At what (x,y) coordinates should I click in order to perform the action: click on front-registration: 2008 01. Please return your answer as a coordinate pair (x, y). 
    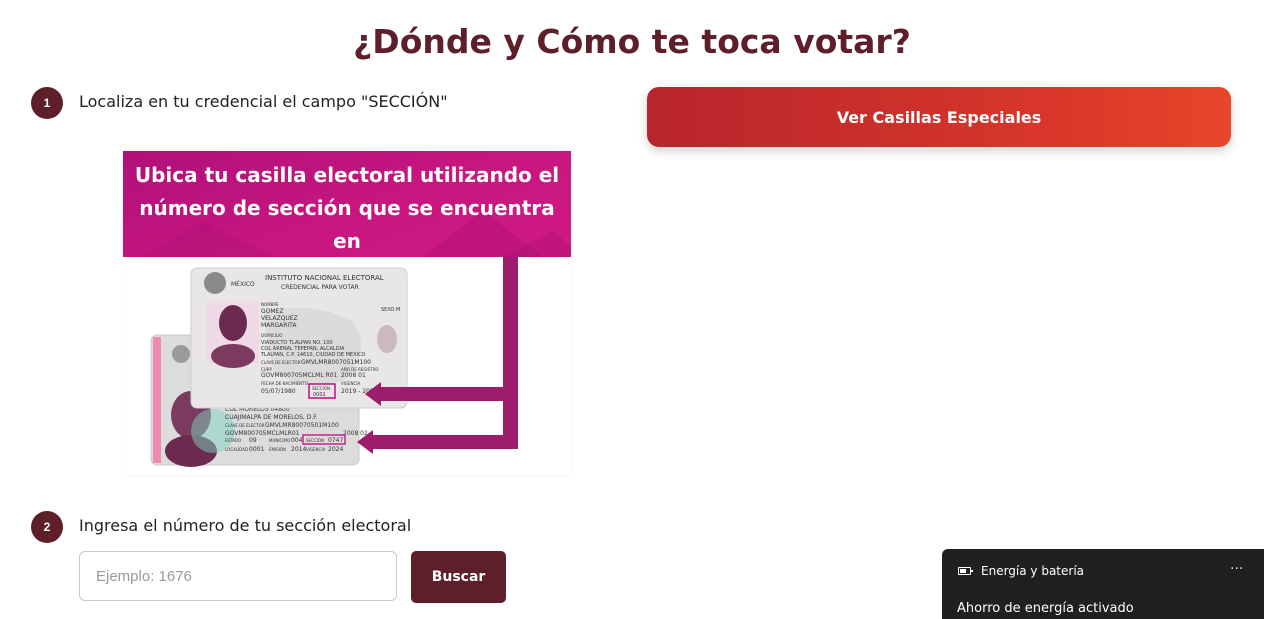
    Looking at the image, I should click on (353, 375).